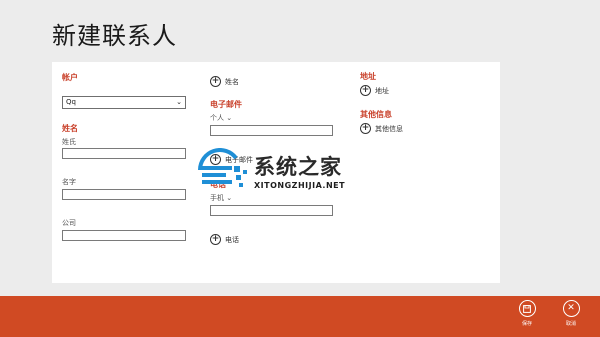  I want to click on email-section-label: 电子邮件, so click(226, 104).